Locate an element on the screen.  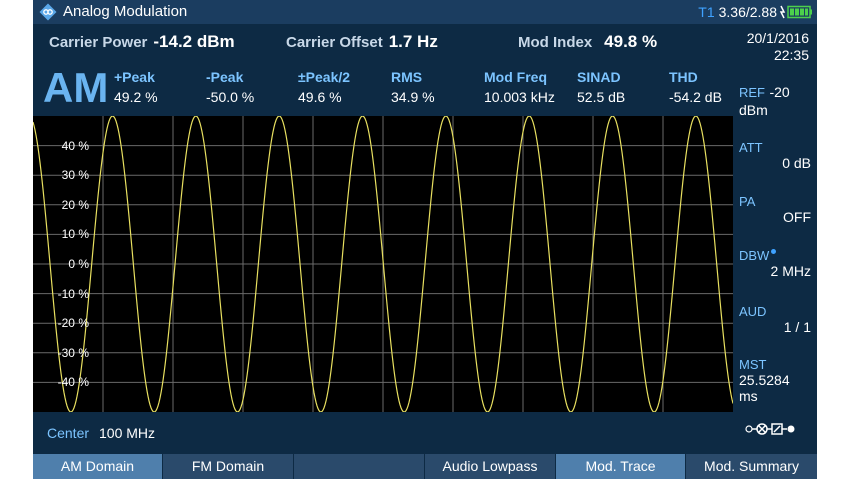
softkey-audio-lowpass: Audio Lowpass is located at coordinates (490, 466).